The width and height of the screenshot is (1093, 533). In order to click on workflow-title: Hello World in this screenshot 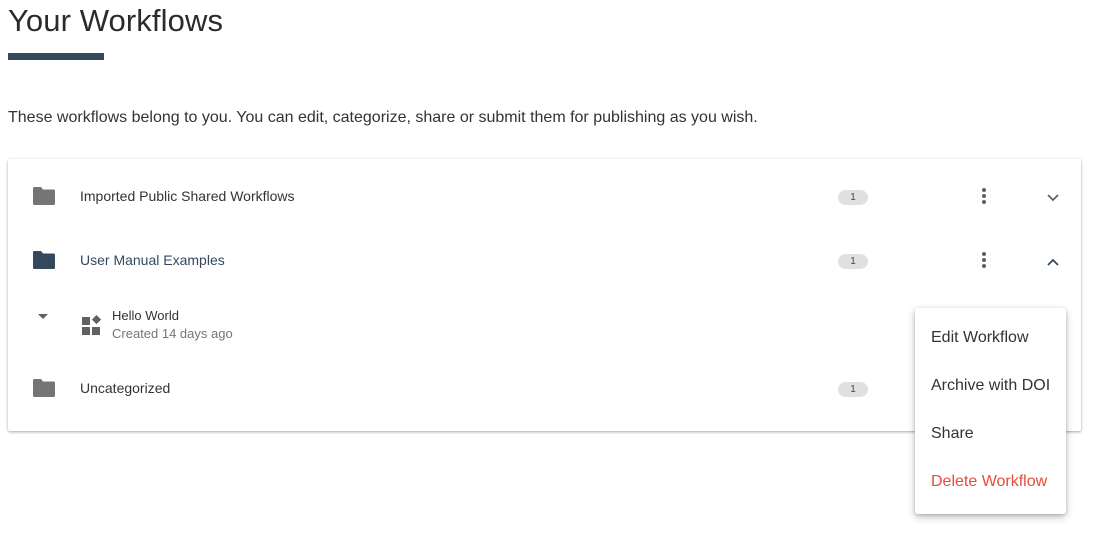, I will do `click(145, 315)`.